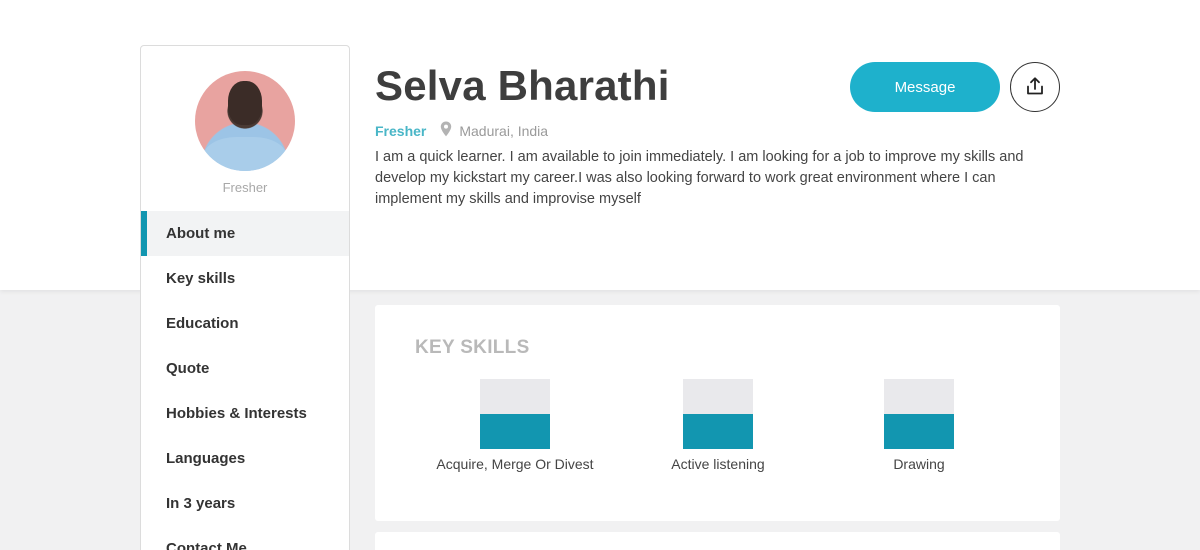 The height and width of the screenshot is (550, 1200). What do you see at coordinates (401, 130) in the screenshot?
I see `profile-role: Fresher` at bounding box center [401, 130].